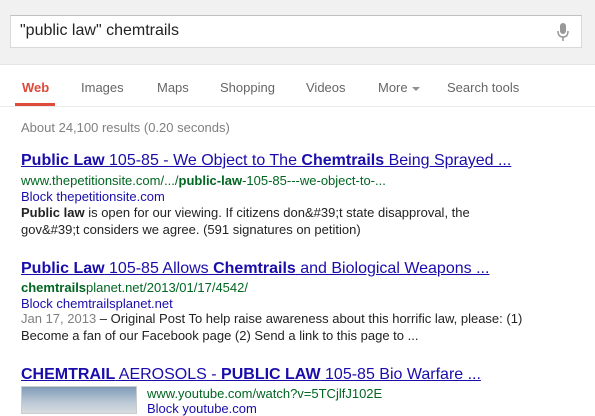  Describe the element at coordinates (125, 127) in the screenshot. I see `result-stats: About 24,100 results (0.20 seconds)` at that location.